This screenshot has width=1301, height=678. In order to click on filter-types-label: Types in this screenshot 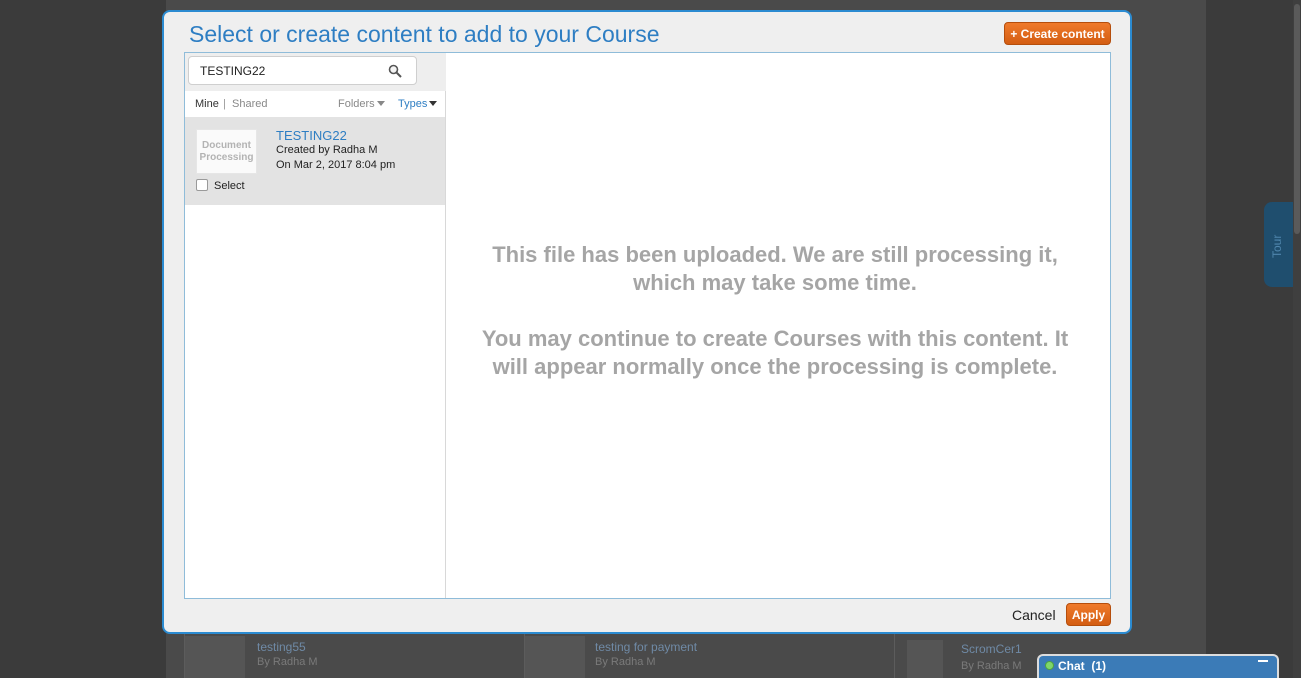, I will do `click(413, 104)`.